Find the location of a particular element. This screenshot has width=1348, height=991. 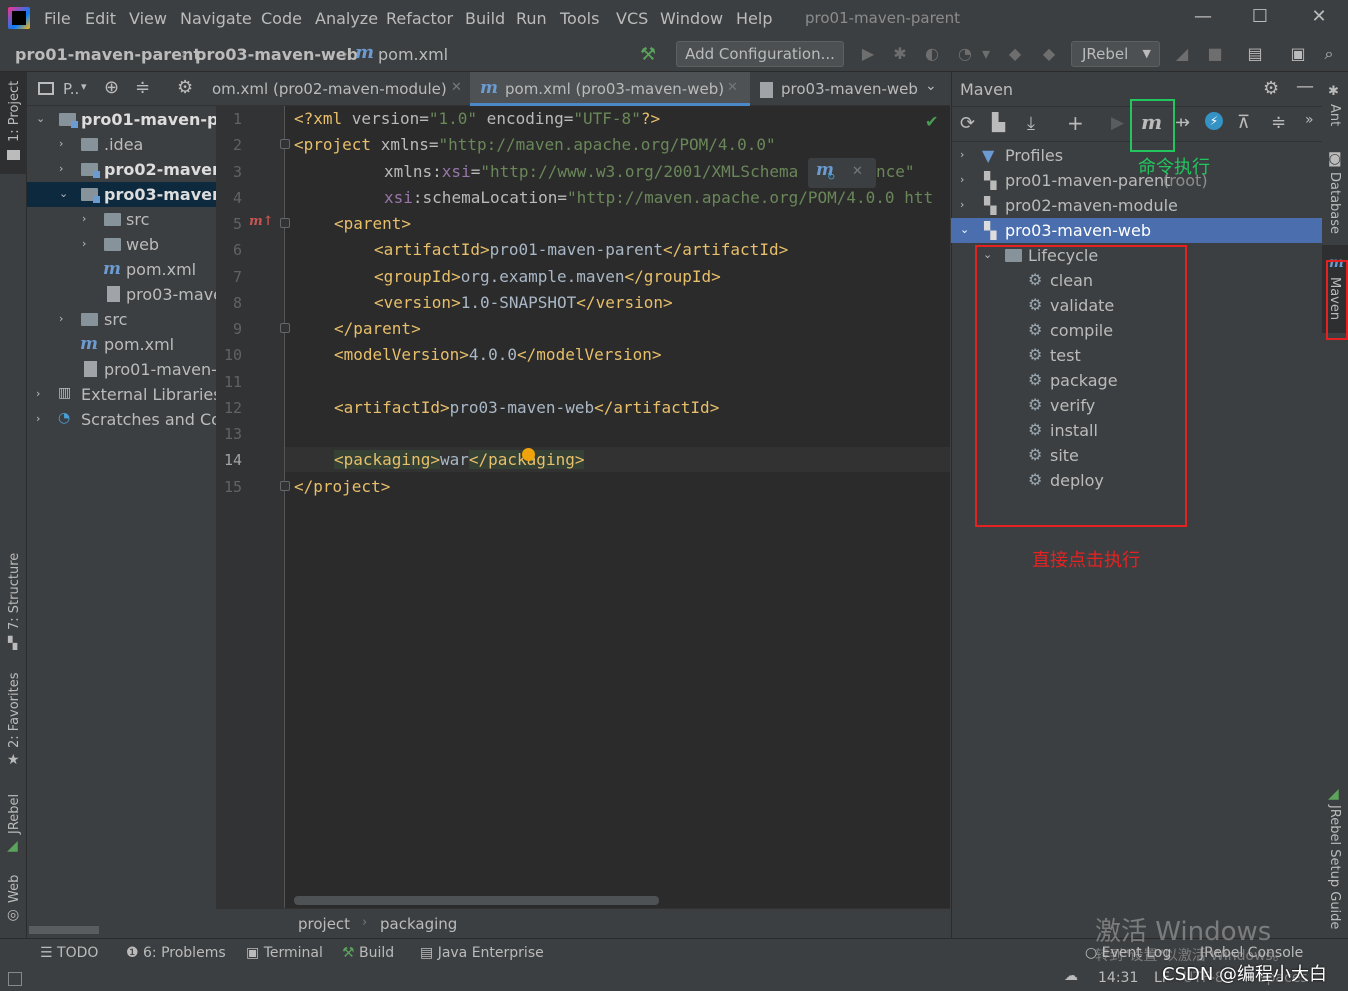

menu-edit: Edit is located at coordinates (100, 18).